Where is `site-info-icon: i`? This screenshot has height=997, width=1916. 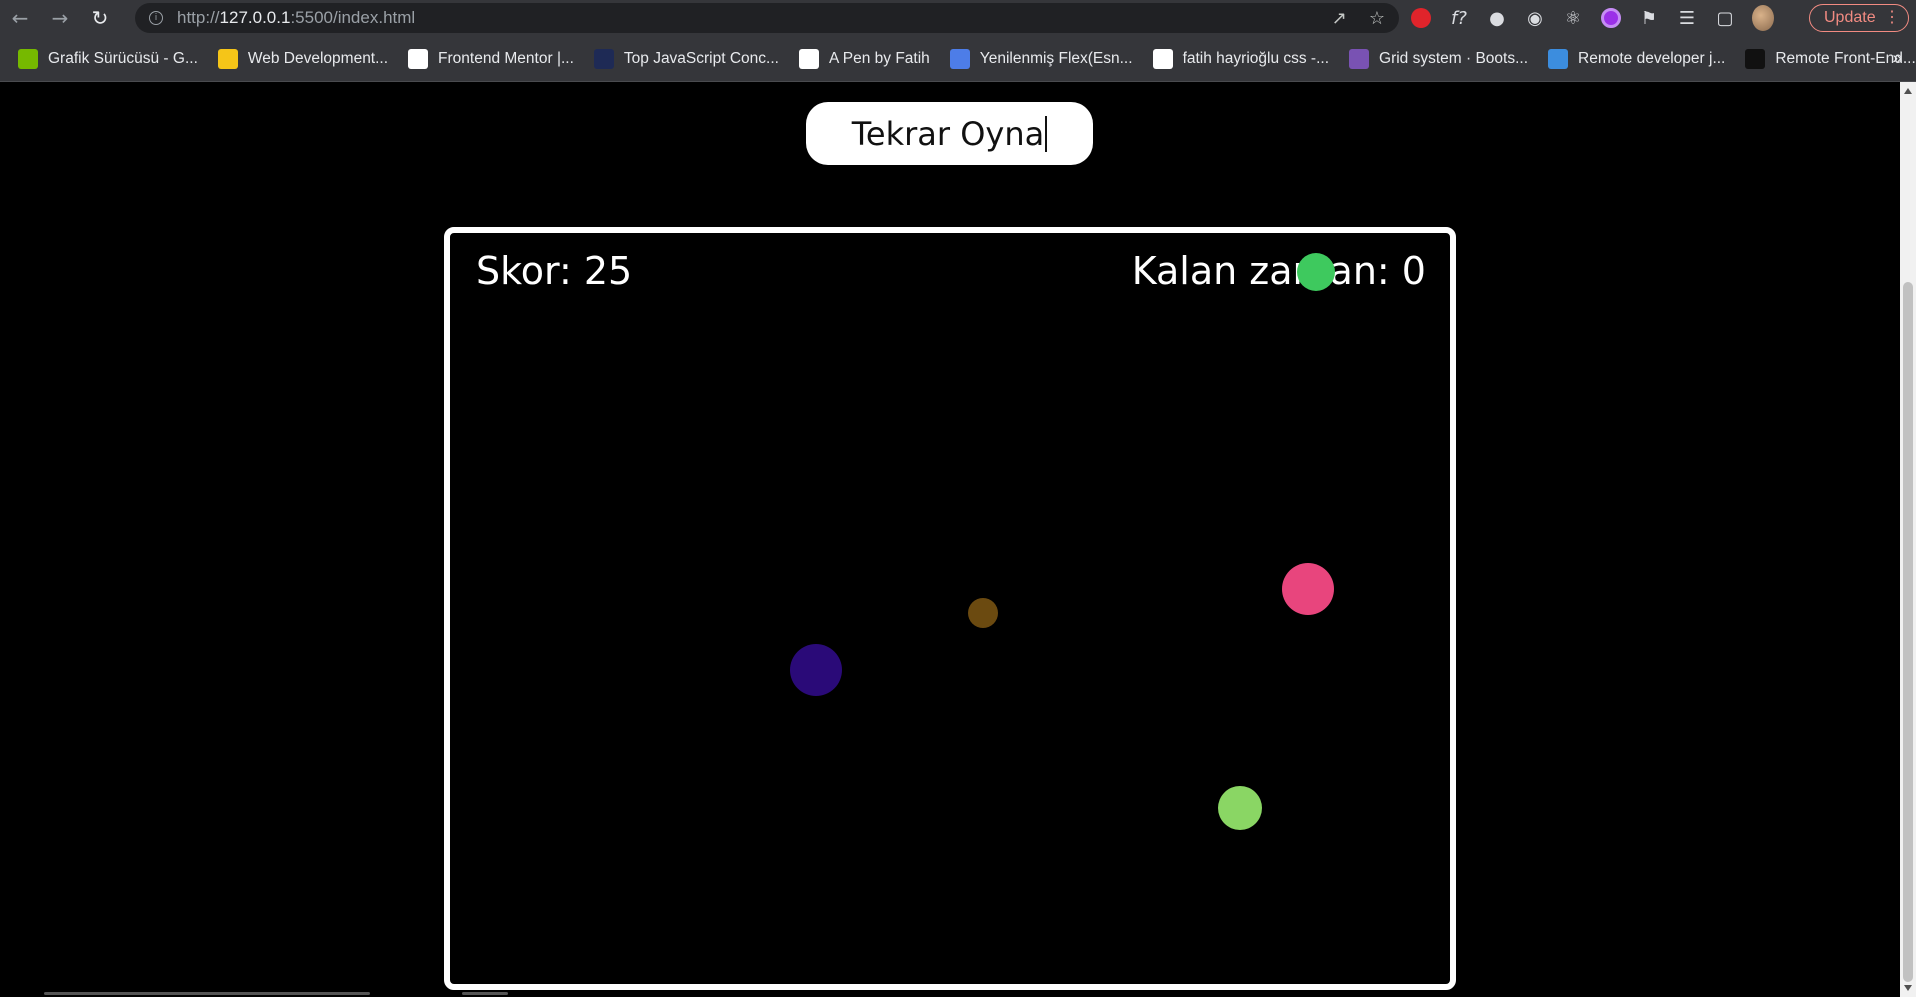 site-info-icon: i is located at coordinates (156, 18).